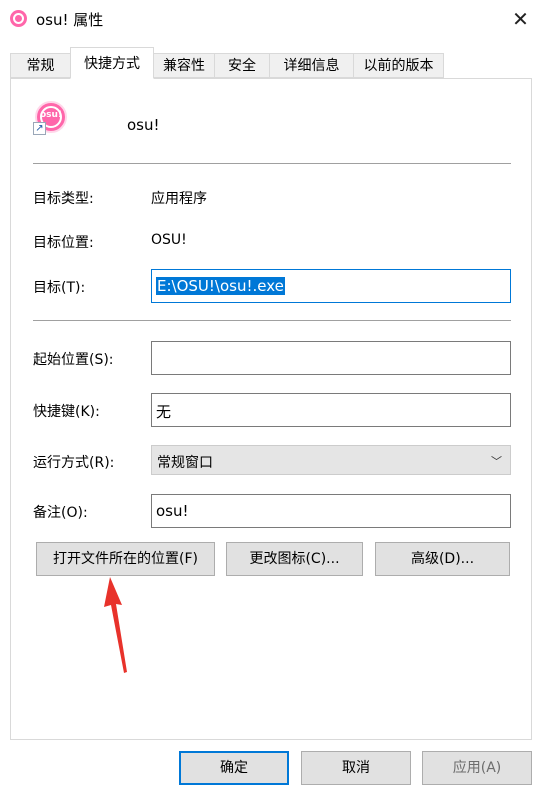  What do you see at coordinates (520, 19) in the screenshot?
I see `close-icon: ✕` at bounding box center [520, 19].